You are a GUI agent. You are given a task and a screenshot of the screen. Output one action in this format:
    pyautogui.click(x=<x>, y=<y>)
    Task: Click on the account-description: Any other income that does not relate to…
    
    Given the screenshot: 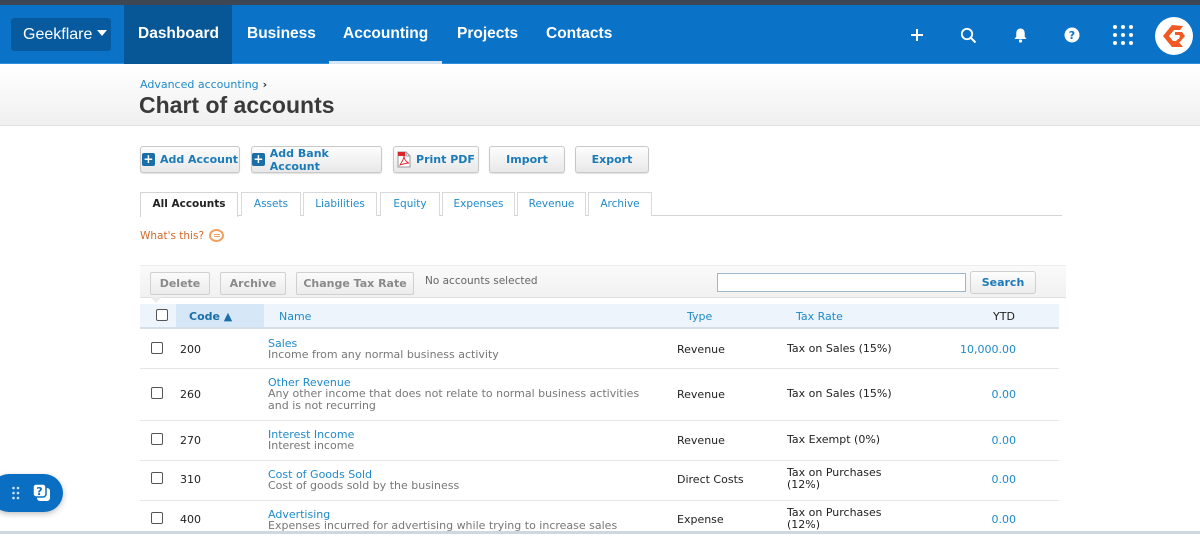 What is the action you would take?
    pyautogui.click(x=454, y=399)
    